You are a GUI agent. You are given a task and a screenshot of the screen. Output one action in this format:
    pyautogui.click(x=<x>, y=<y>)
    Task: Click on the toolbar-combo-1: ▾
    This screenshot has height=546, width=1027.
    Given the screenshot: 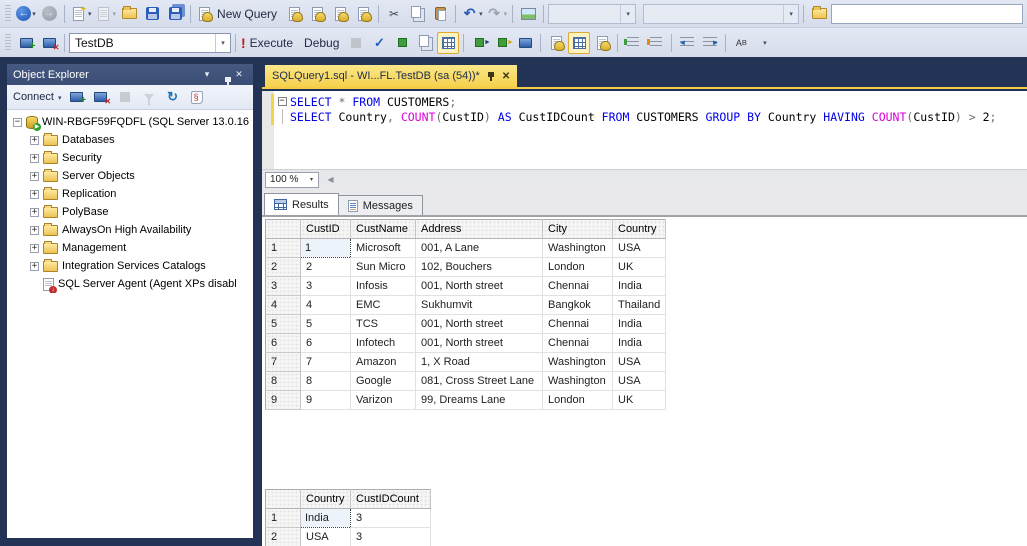 What is the action you would take?
    pyautogui.click(x=592, y=13)
    